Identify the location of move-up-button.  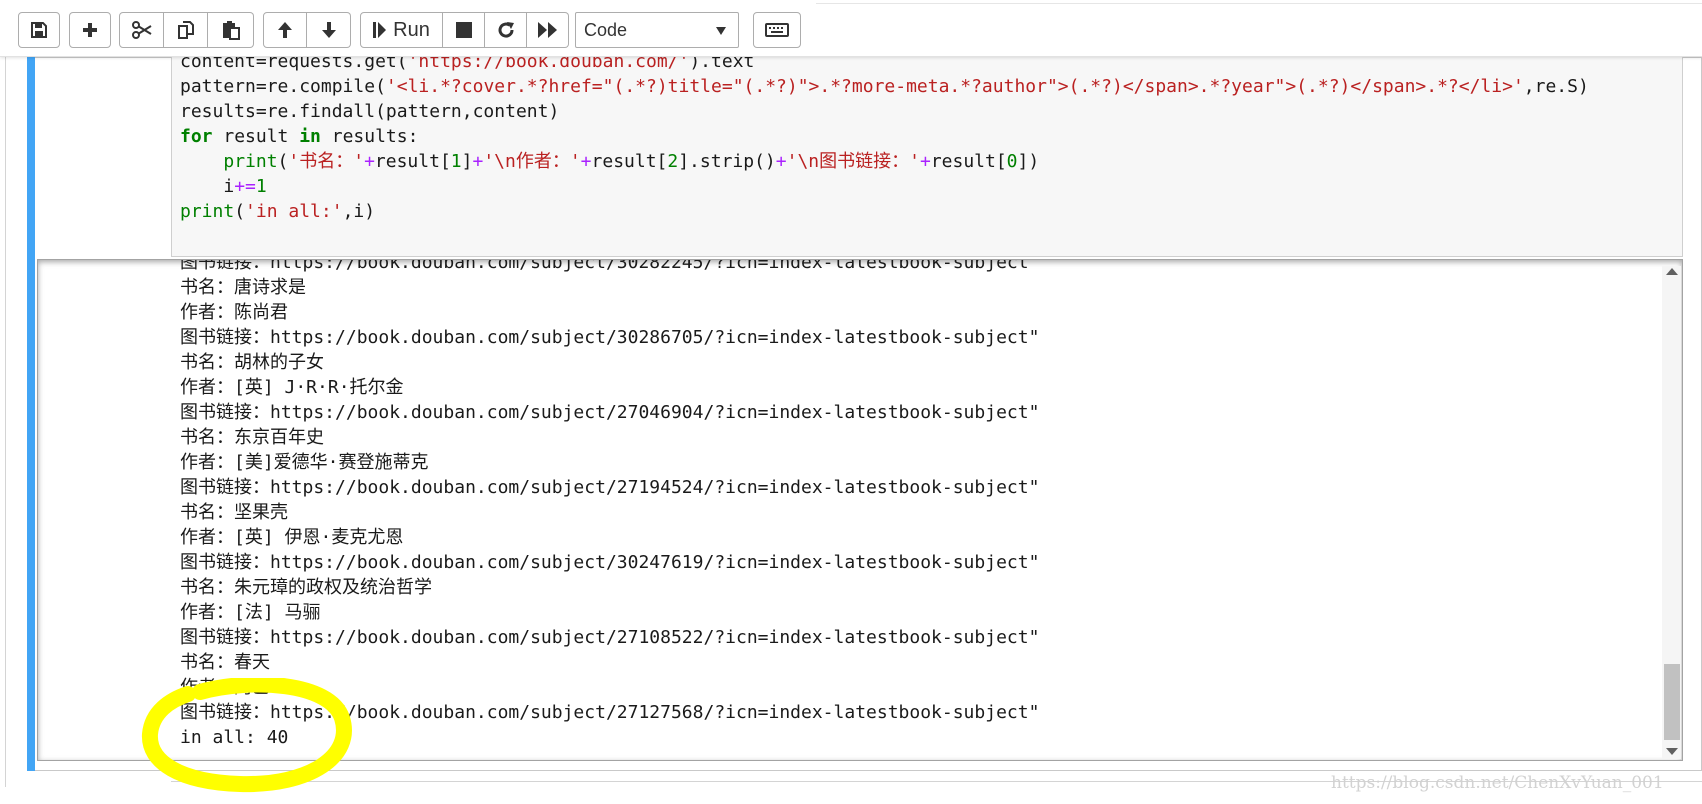
(285, 30).